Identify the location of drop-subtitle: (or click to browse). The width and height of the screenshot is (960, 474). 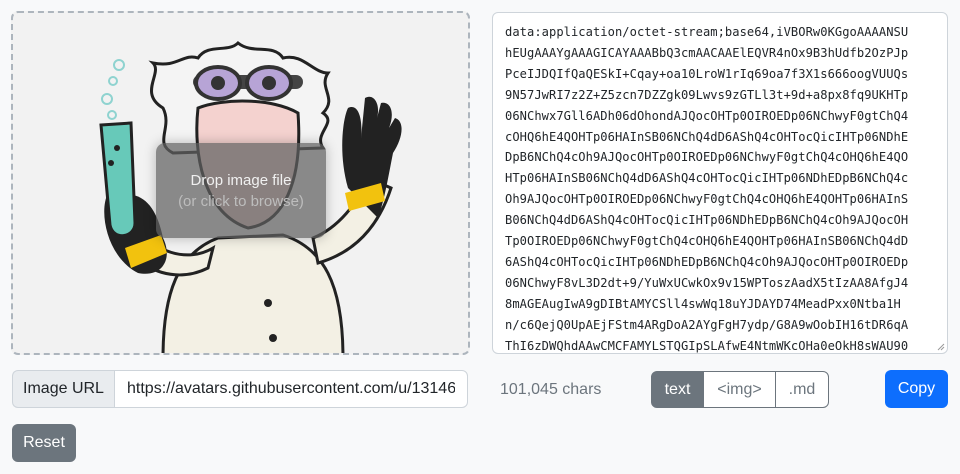
(241, 201).